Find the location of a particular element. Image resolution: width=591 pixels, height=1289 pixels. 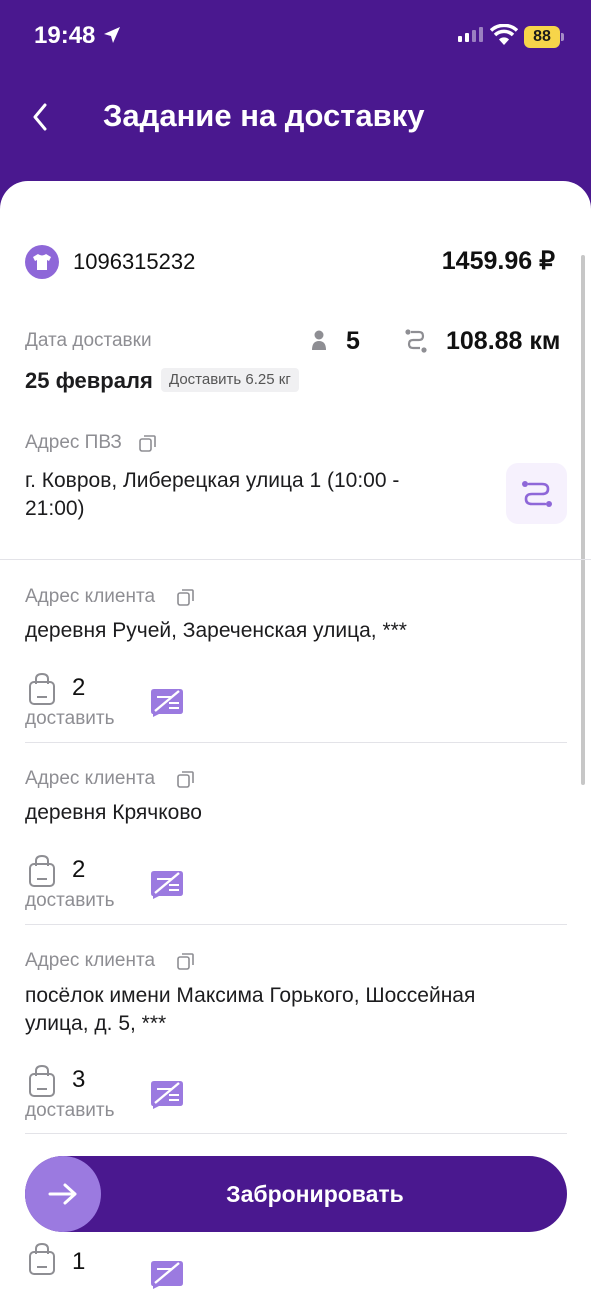

book-arrow-button is located at coordinates (63, 1194).